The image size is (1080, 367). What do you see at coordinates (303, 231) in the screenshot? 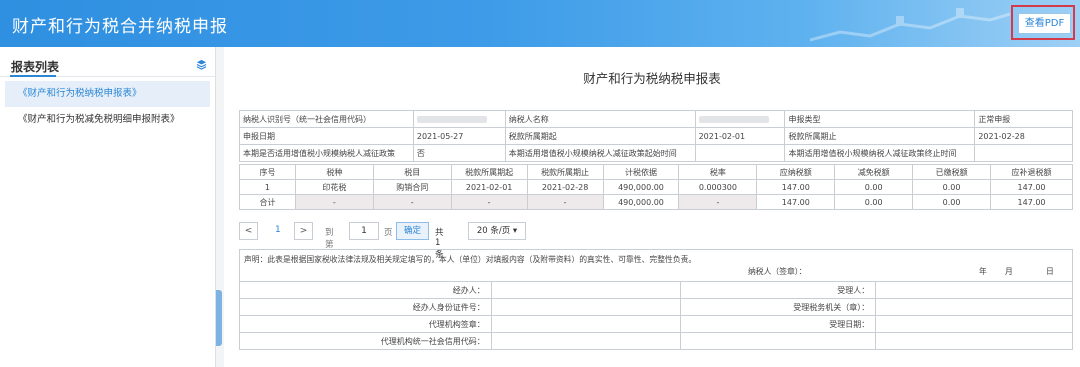
I see `next-page-button: >` at bounding box center [303, 231].